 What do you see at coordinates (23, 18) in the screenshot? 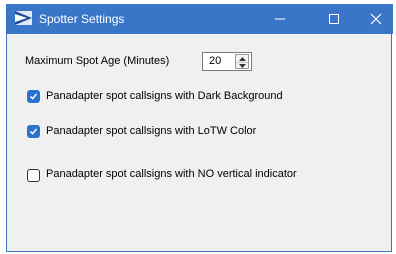
I see `app-icon` at bounding box center [23, 18].